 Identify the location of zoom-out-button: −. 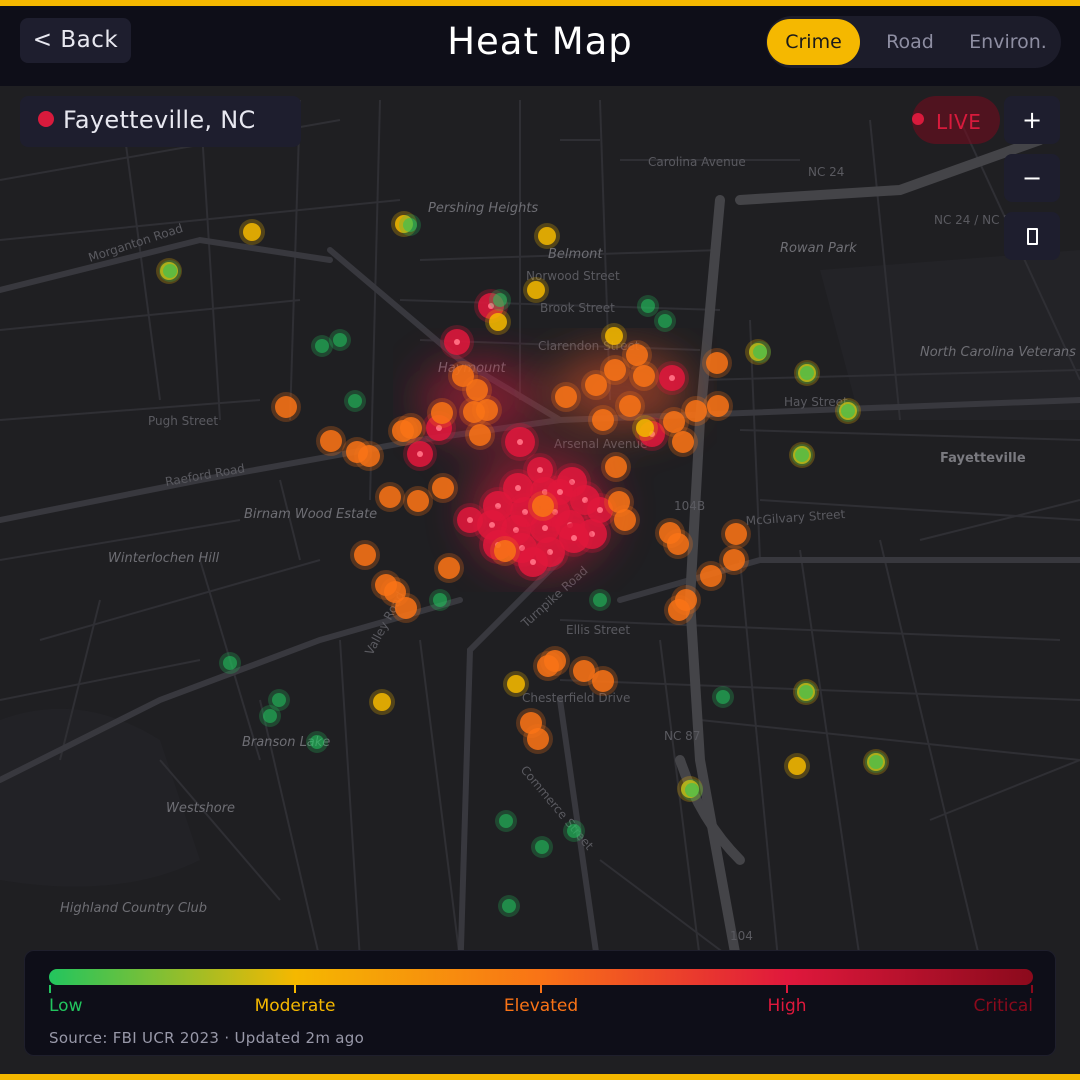
(1032, 178).